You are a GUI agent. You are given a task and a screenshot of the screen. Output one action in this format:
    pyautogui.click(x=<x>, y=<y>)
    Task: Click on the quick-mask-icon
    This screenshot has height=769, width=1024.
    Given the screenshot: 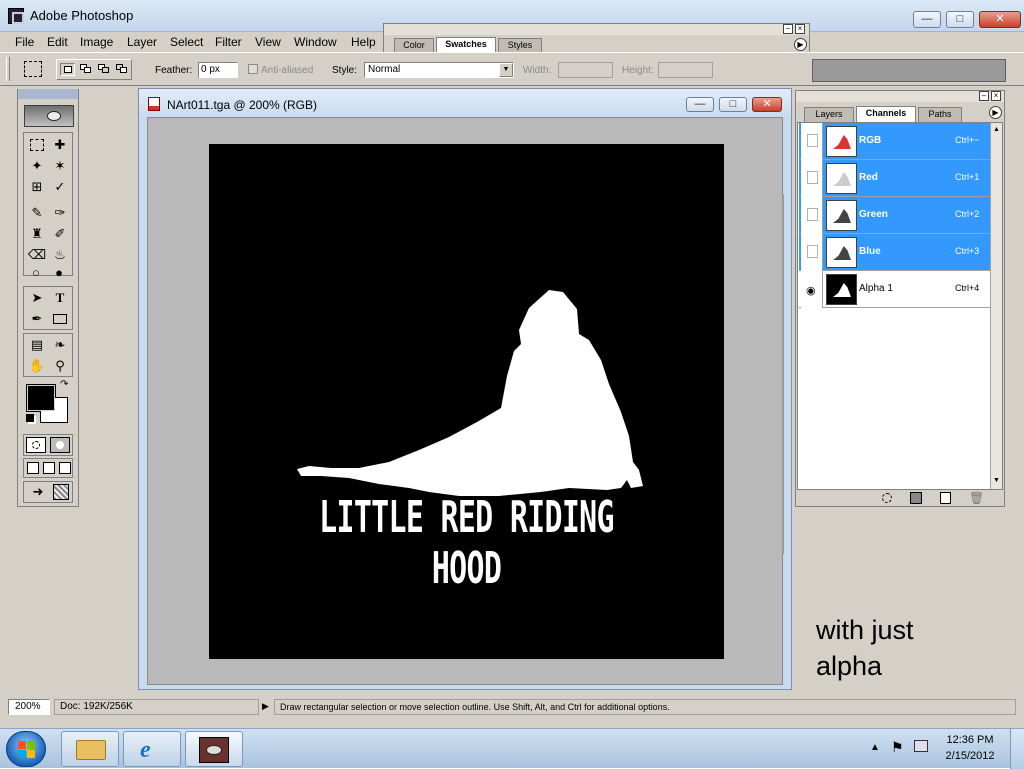 What is the action you would take?
    pyautogui.click(x=60, y=445)
    